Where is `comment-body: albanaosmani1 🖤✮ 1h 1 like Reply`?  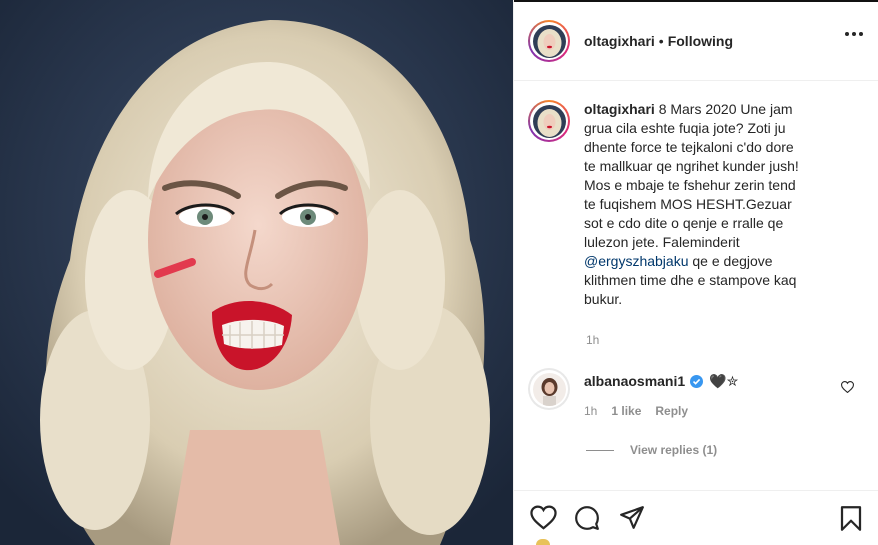 comment-body: albanaosmani1 🖤✮ 1h 1 like Reply is located at coordinates (661, 393).